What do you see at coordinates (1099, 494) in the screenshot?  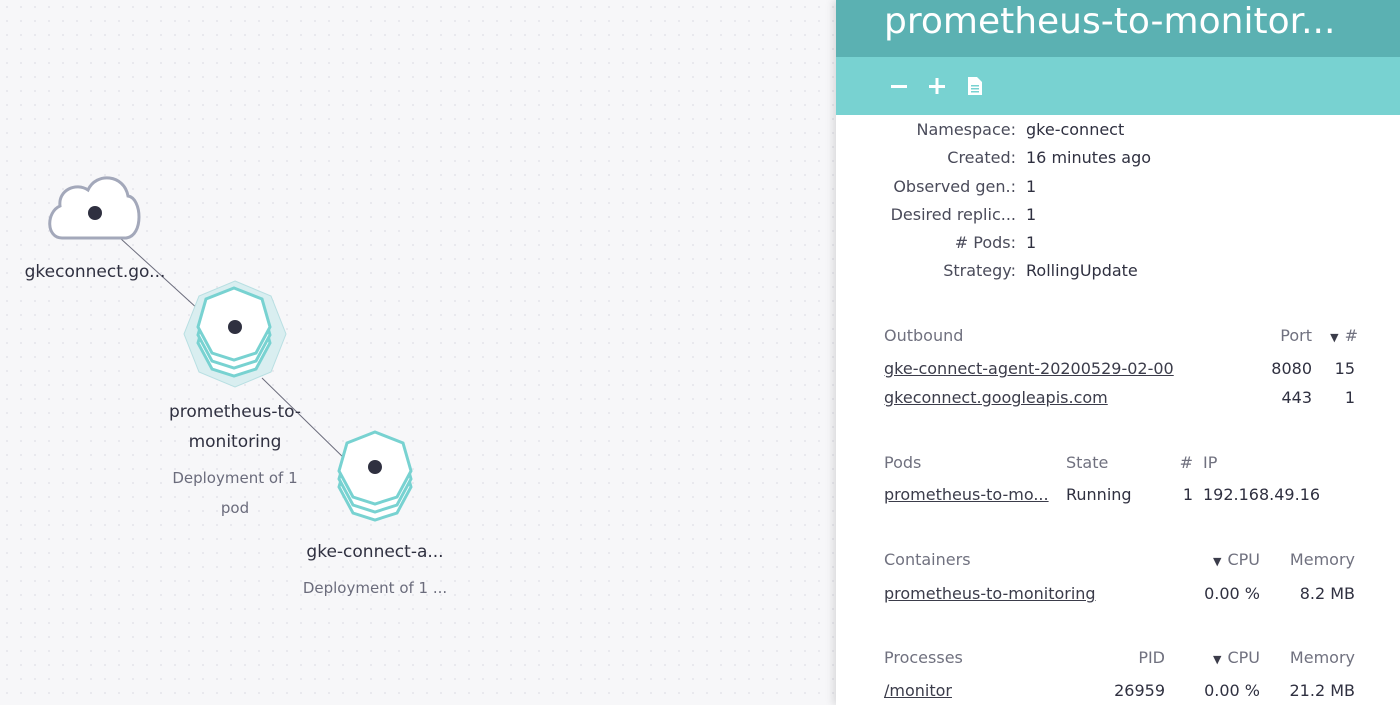 I see `pod-row-state: Running` at bounding box center [1099, 494].